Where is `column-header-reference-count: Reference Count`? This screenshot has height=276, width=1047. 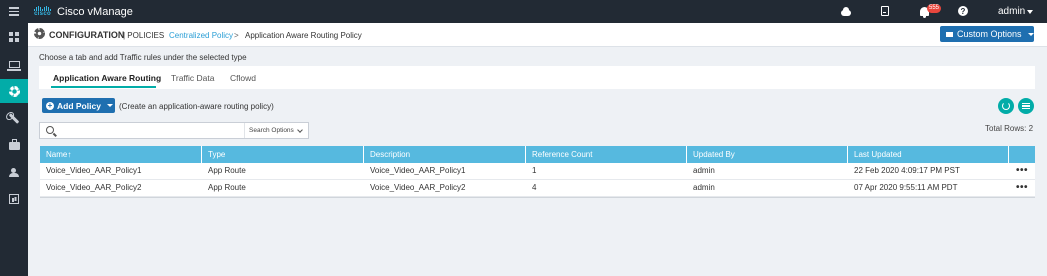 column-header-reference-count: Reference Count is located at coordinates (606, 154).